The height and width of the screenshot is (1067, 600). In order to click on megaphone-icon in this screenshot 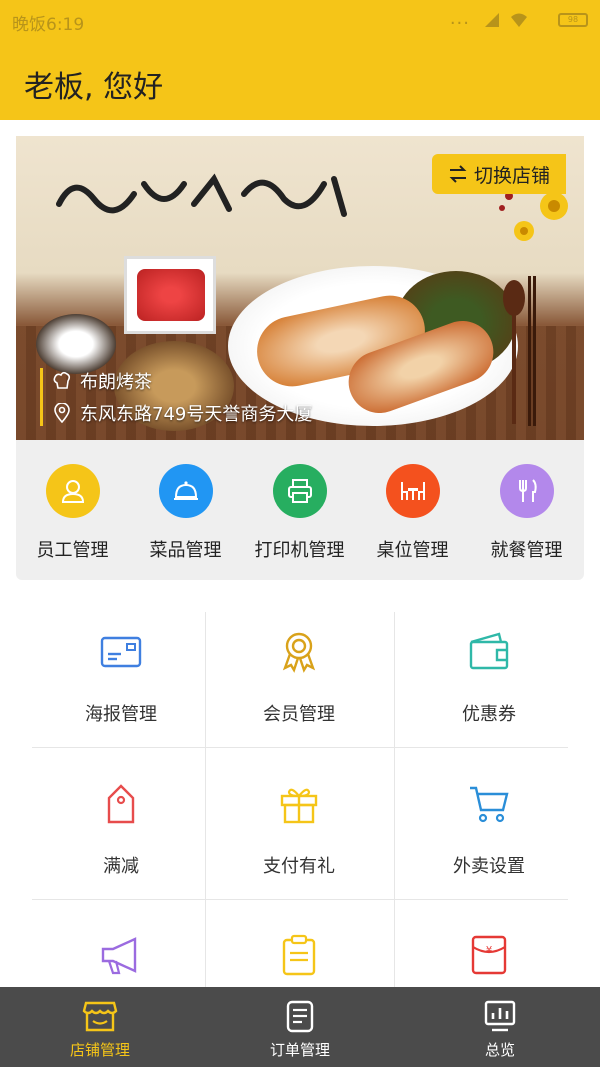, I will do `click(119, 956)`.